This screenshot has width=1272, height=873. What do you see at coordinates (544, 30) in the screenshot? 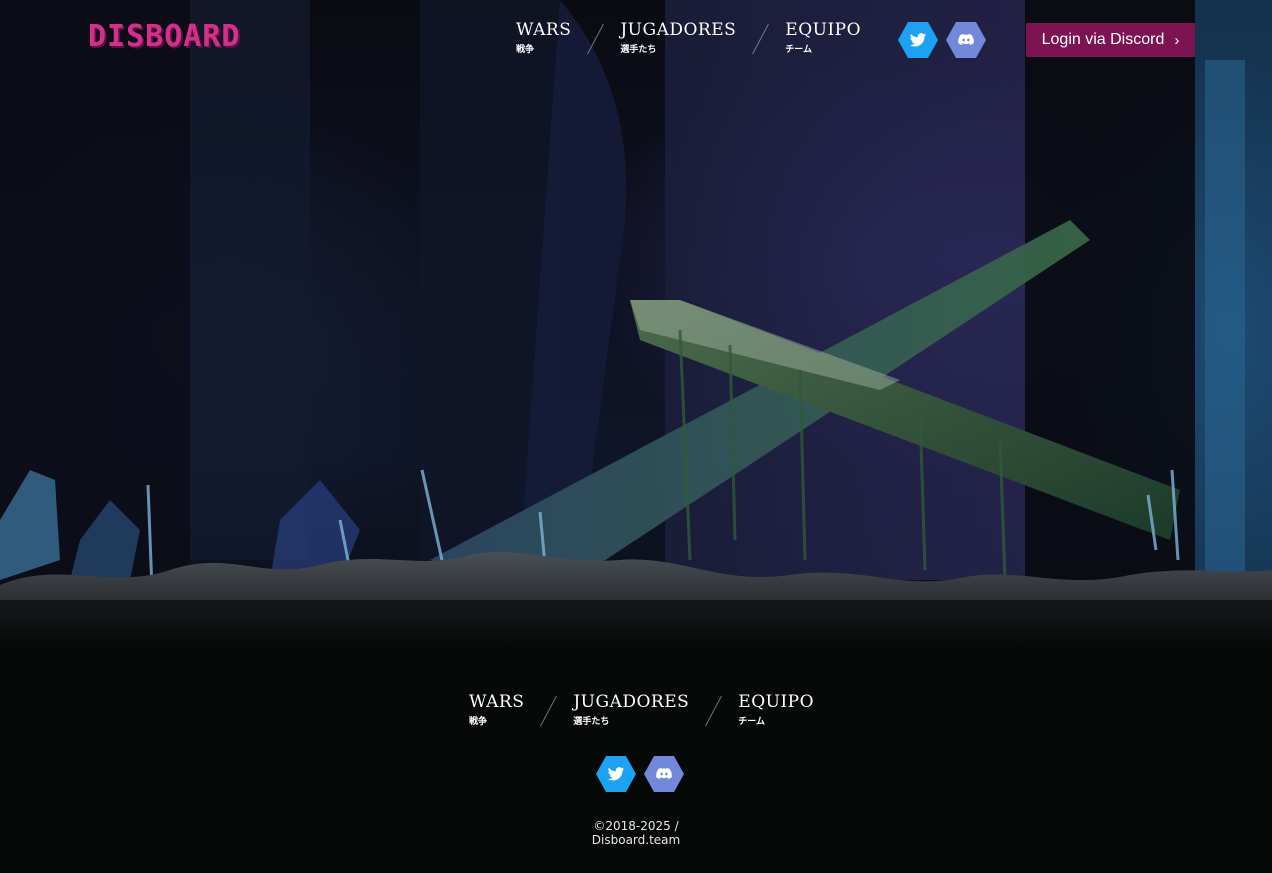
I see `nav-wars-label: WARS` at bounding box center [544, 30].